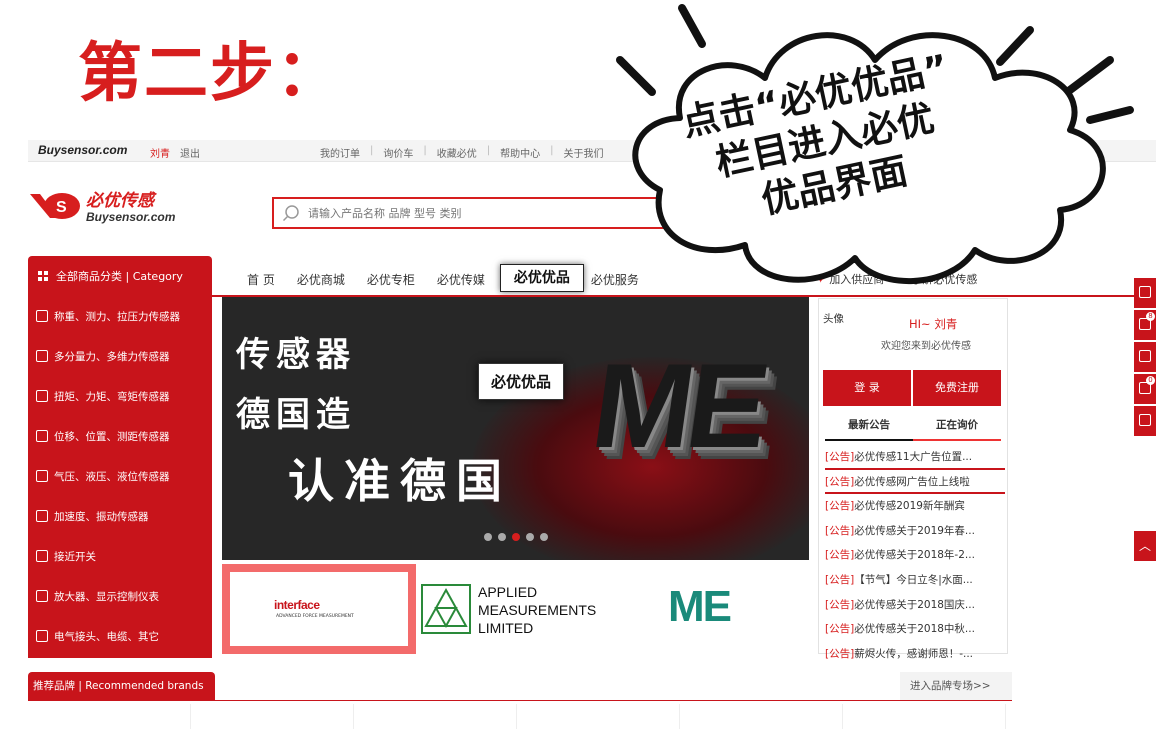 Image resolution: width=1156 pixels, height=729 pixels. I want to click on brand-name-cn: 必优传感, so click(120, 201).